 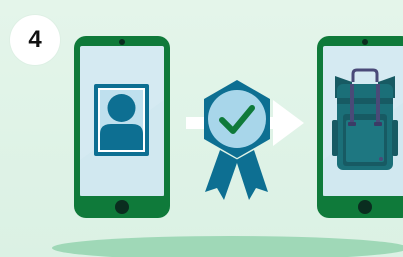 I want to click on profile-photo-icon, so click(x=121, y=120).